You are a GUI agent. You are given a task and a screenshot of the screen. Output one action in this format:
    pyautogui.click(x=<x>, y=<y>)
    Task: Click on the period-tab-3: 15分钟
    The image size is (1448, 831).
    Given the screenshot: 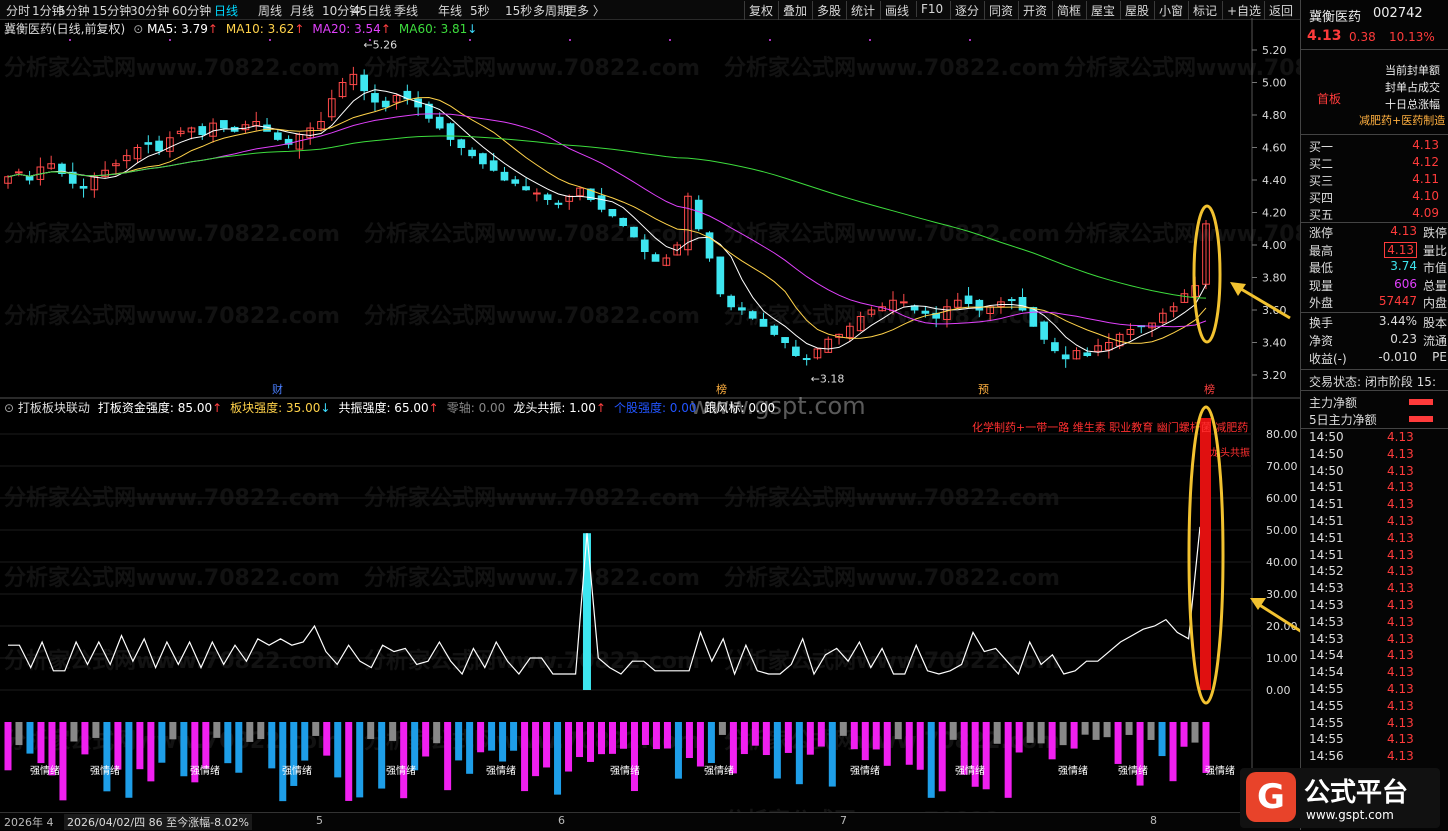 What is the action you would take?
    pyautogui.click(x=111, y=10)
    